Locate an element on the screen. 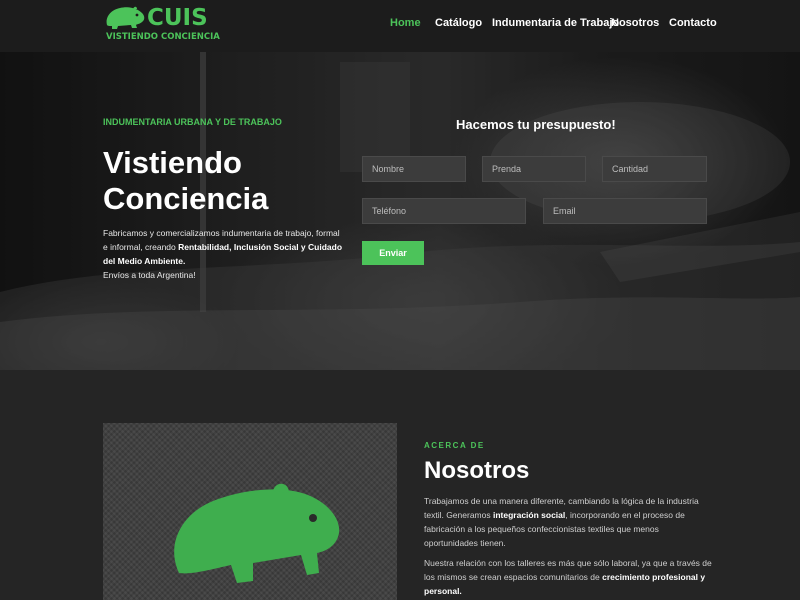  nav-nosotros: Nosotros is located at coordinates (635, 23).